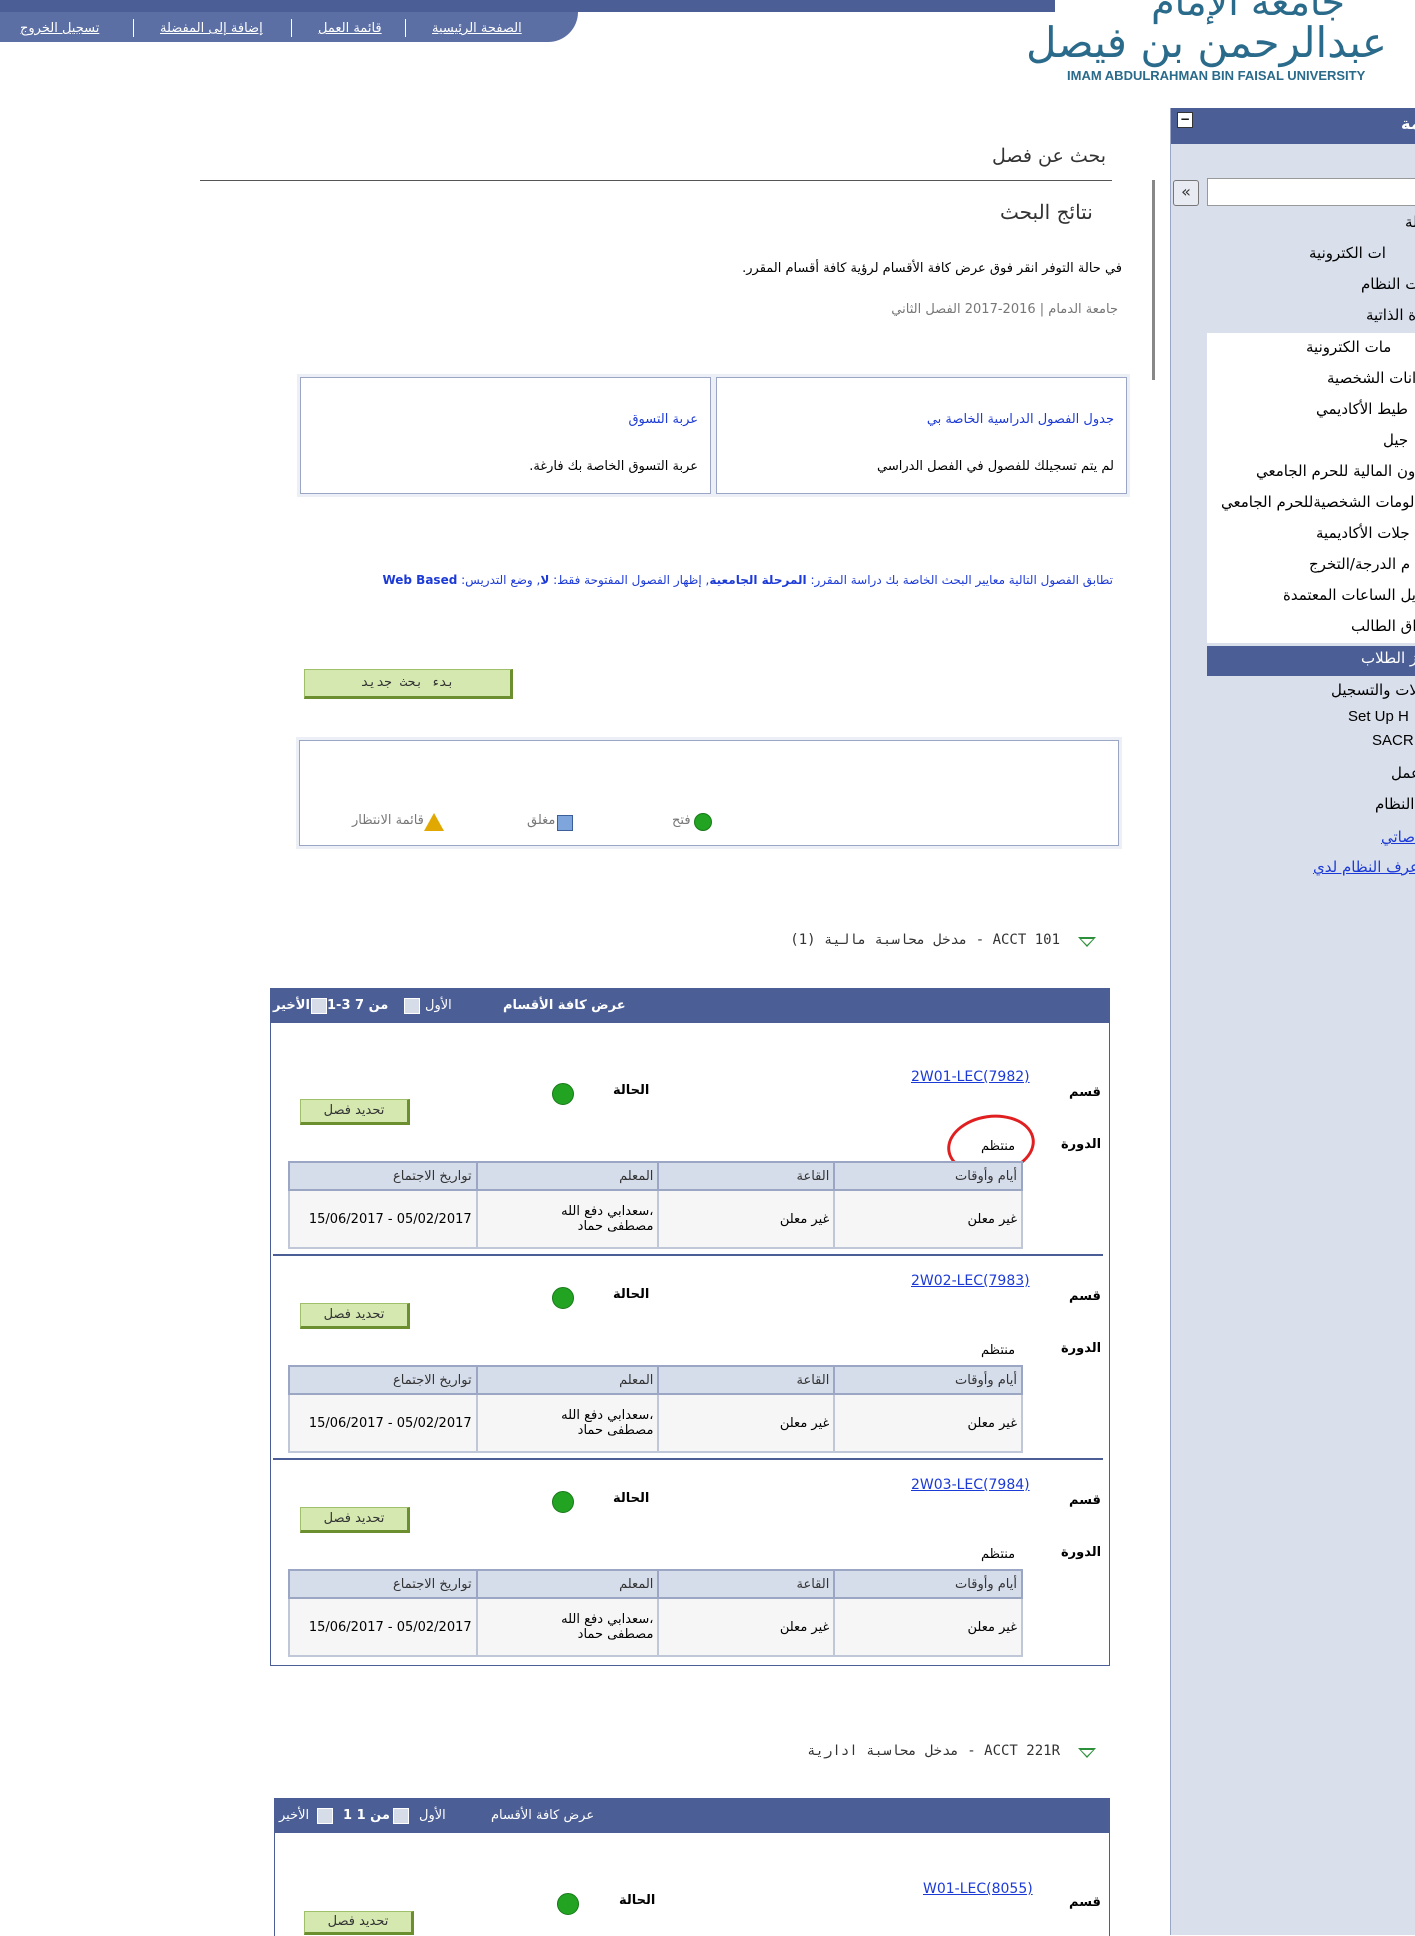  Describe the element at coordinates (1363, 533) in the screenshot. I see `sidebar-item: جلات الأكاديمية` at that location.